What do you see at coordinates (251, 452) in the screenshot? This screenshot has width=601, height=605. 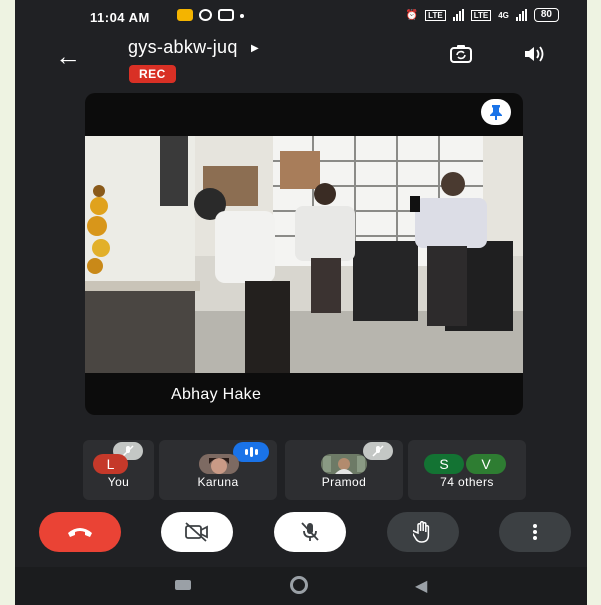 I see `speaking-indicator-icon` at bounding box center [251, 452].